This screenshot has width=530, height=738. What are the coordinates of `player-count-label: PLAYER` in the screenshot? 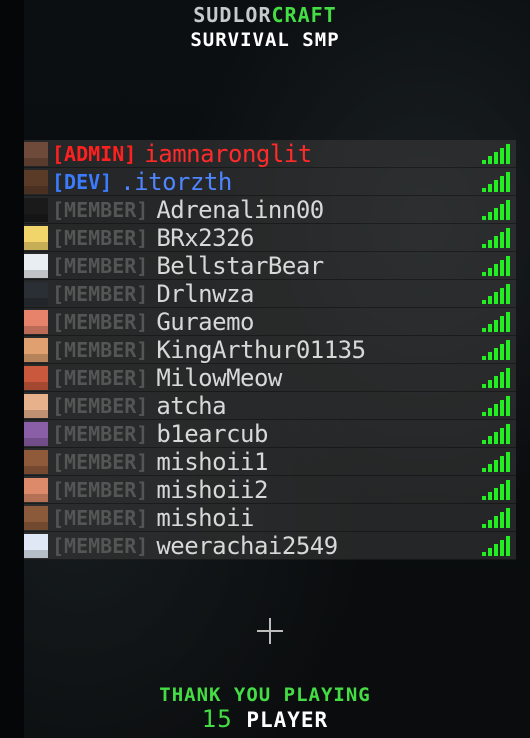 It's located at (287, 720).